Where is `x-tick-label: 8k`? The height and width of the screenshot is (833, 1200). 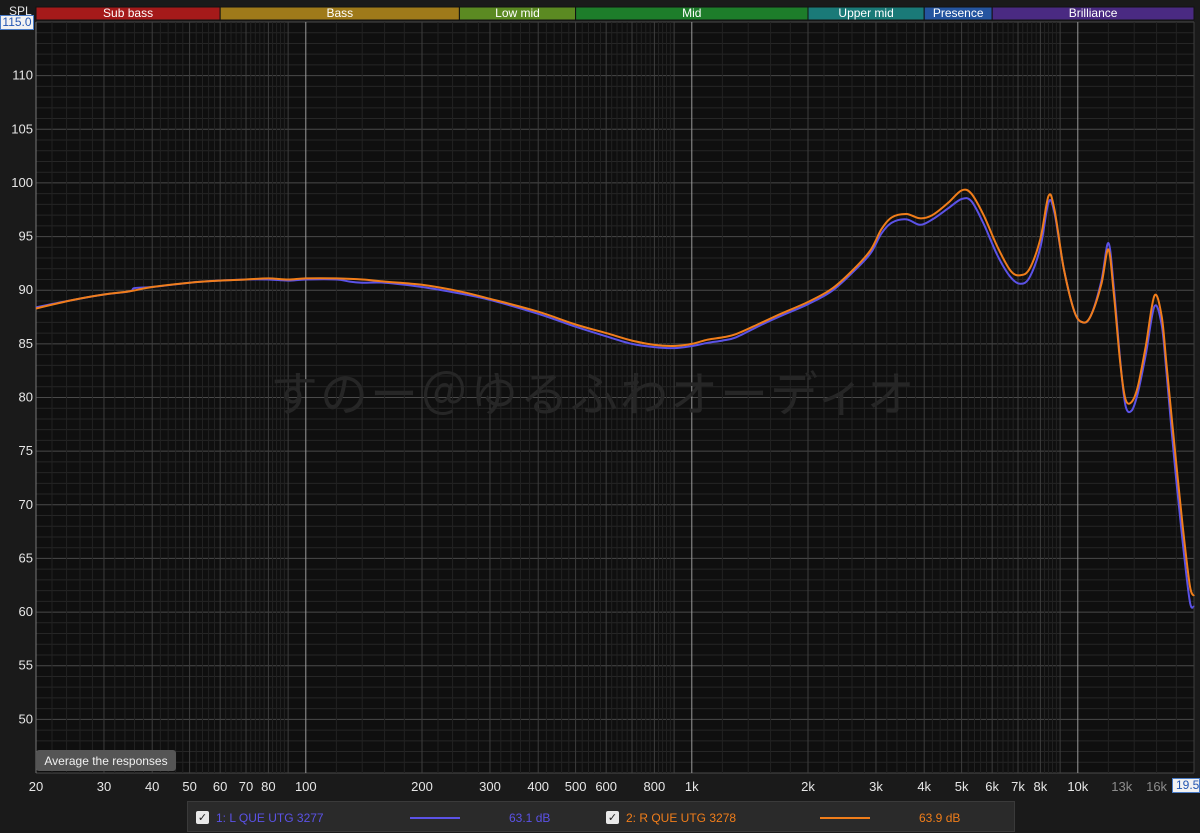
x-tick-label: 8k is located at coordinates (1041, 786).